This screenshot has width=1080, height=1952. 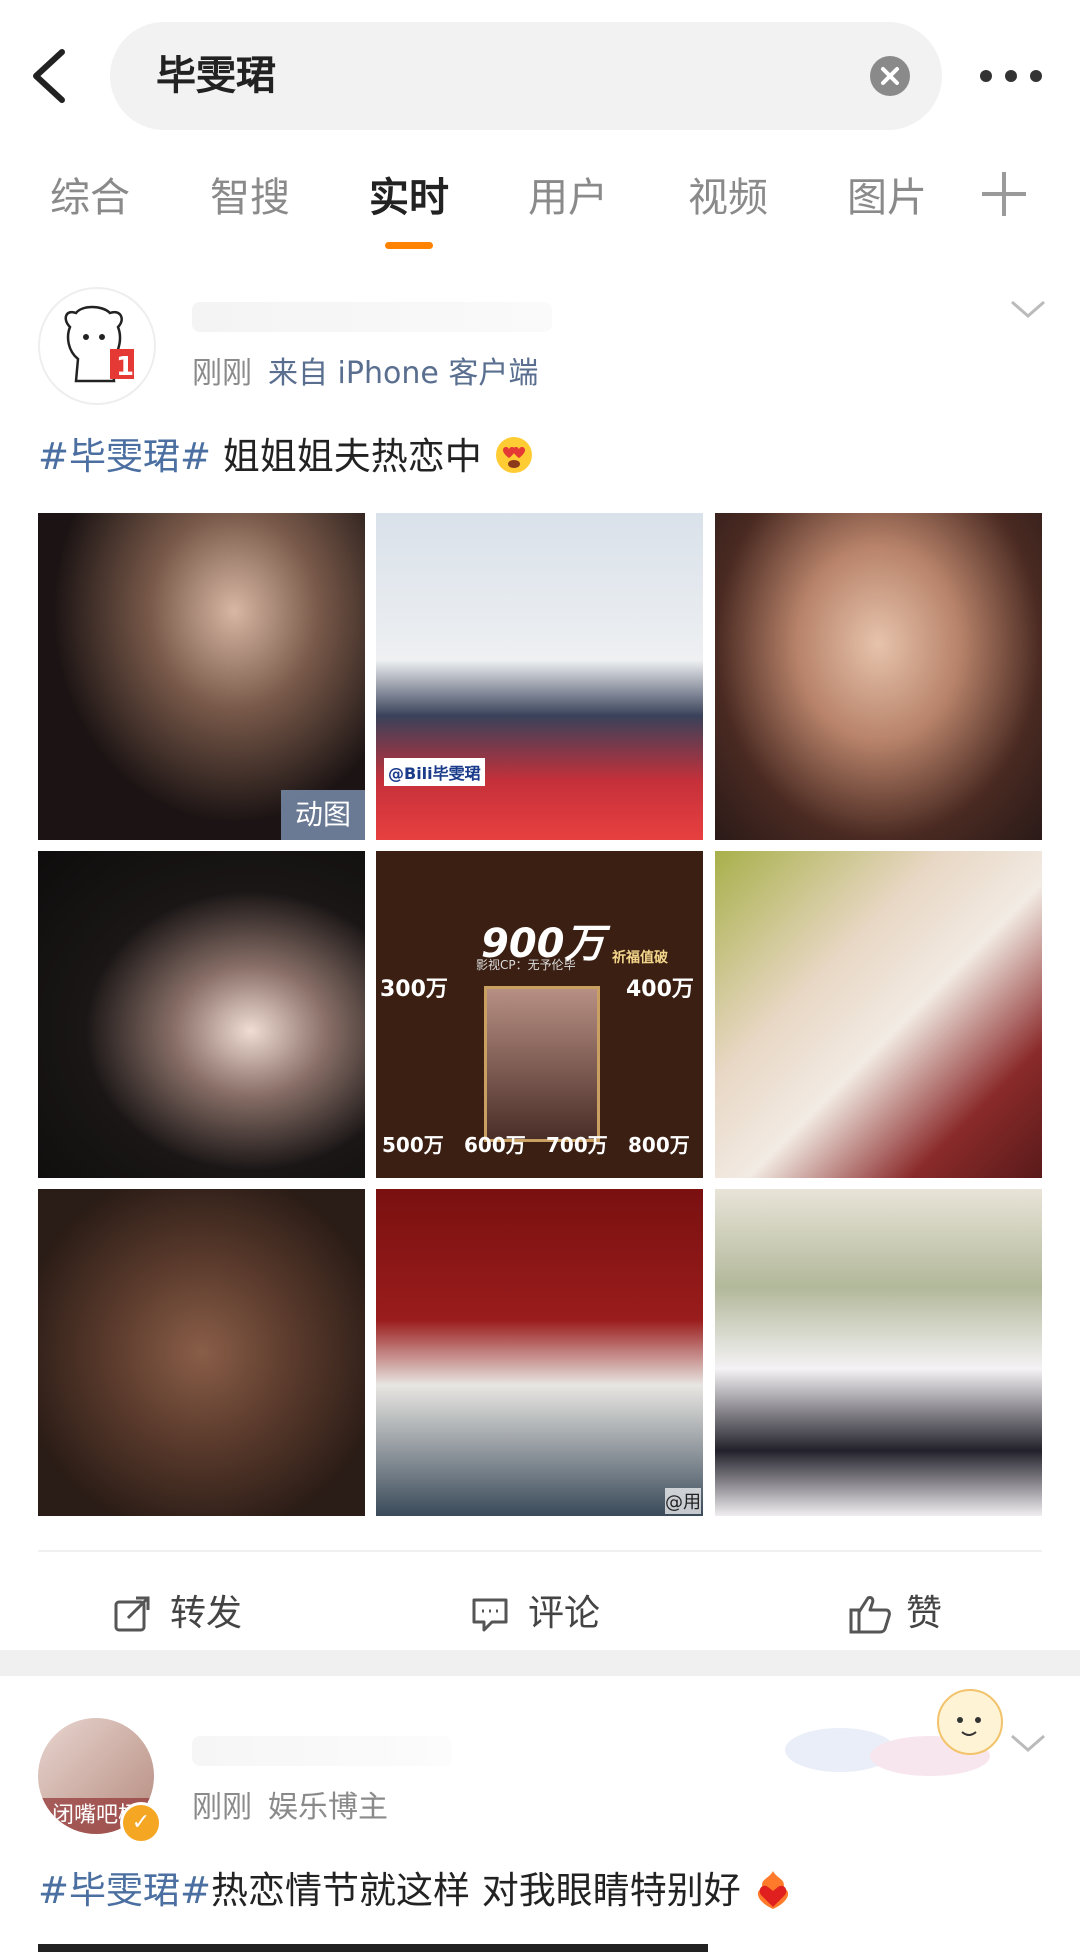 I want to click on cartoon-sticker-icon, so click(x=894, y=1732).